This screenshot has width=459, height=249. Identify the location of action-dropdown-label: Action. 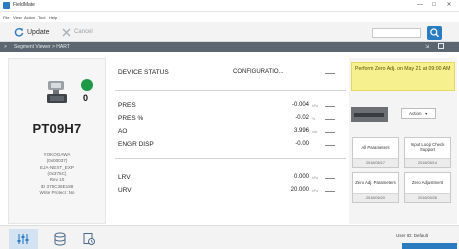
(415, 113).